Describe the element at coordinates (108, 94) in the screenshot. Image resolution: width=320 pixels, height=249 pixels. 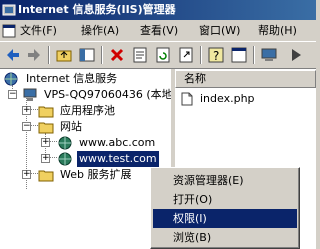
I see `tree-label: VPS-QQ97060436 (本地计` at that location.